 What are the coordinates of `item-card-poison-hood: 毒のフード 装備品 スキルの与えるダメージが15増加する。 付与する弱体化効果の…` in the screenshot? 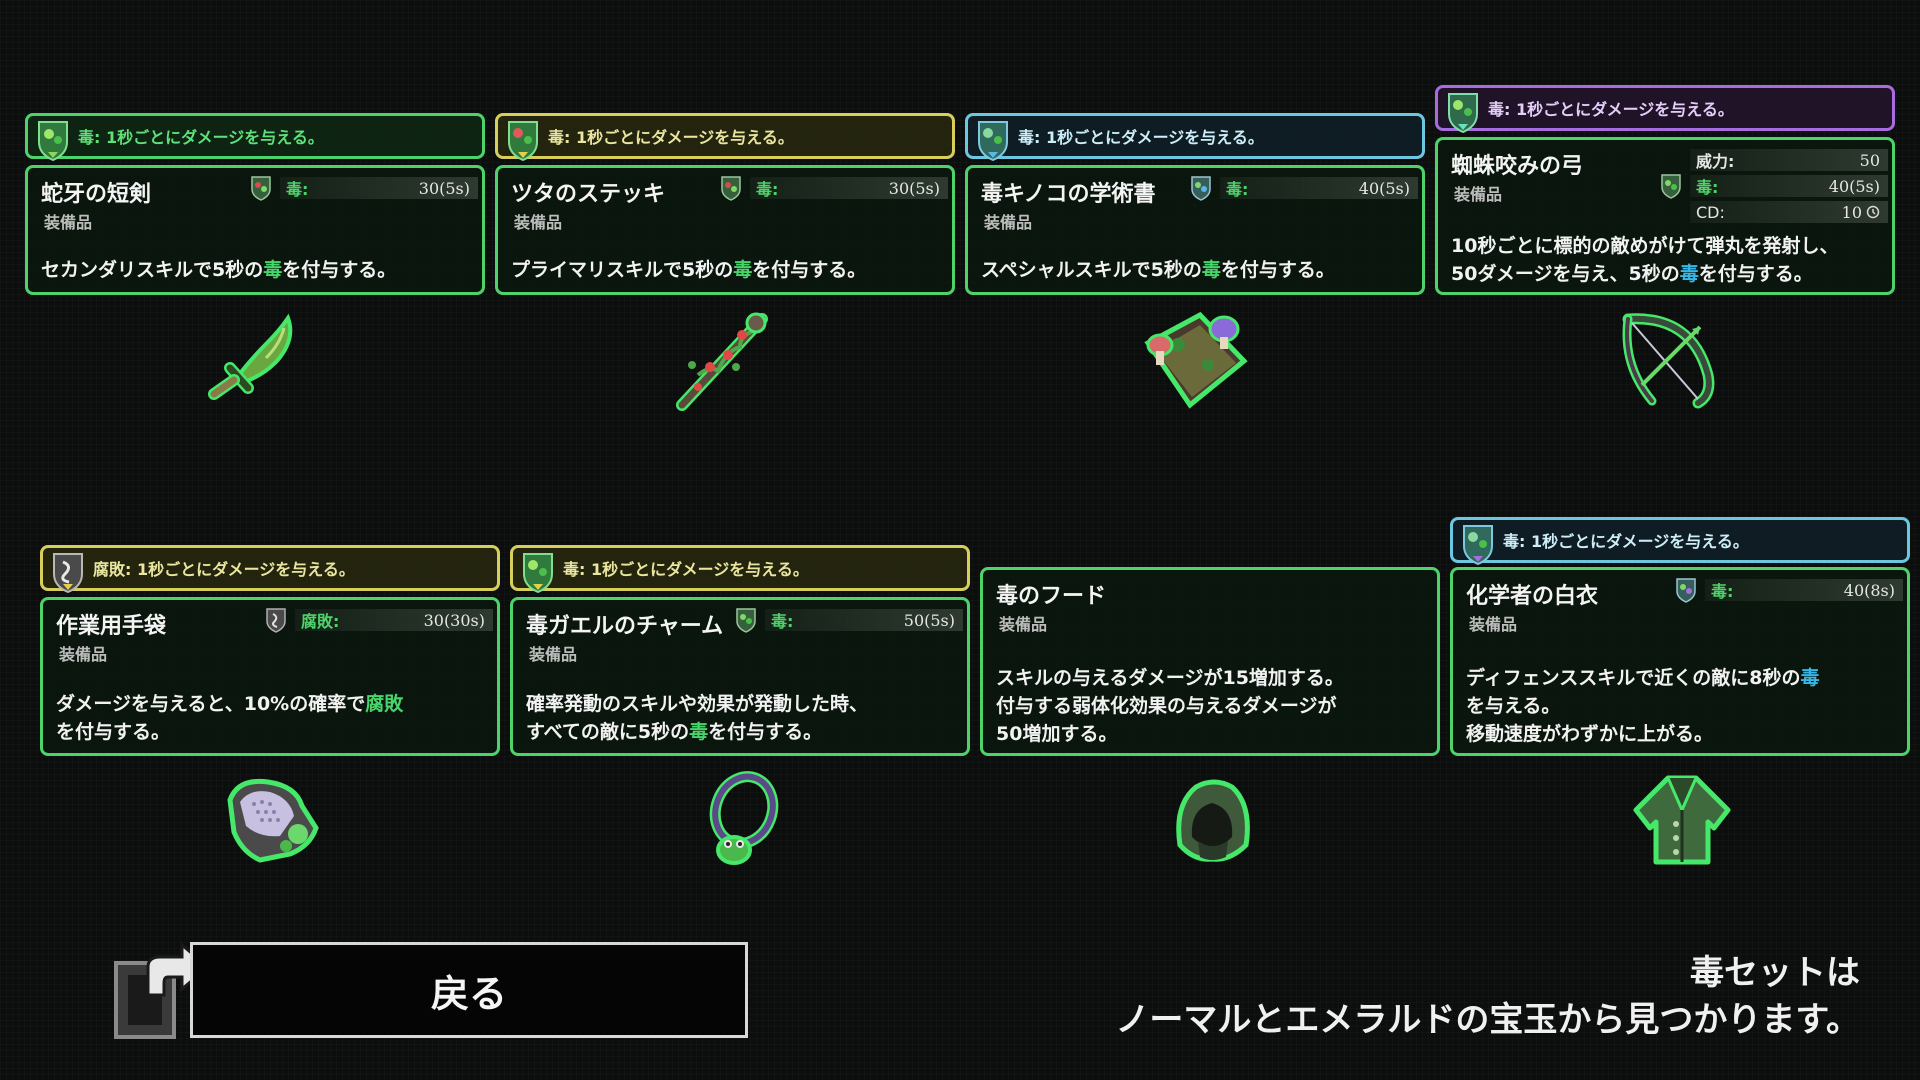 It's located at (1210, 661).